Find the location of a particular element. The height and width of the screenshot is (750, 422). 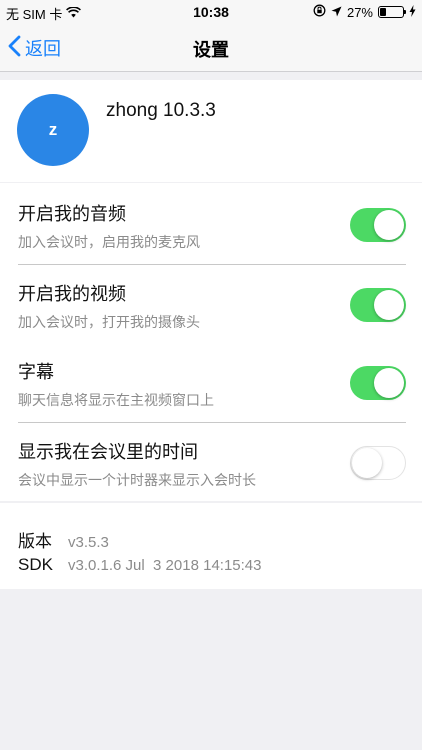

version-label: 版本 is located at coordinates (35, 541).